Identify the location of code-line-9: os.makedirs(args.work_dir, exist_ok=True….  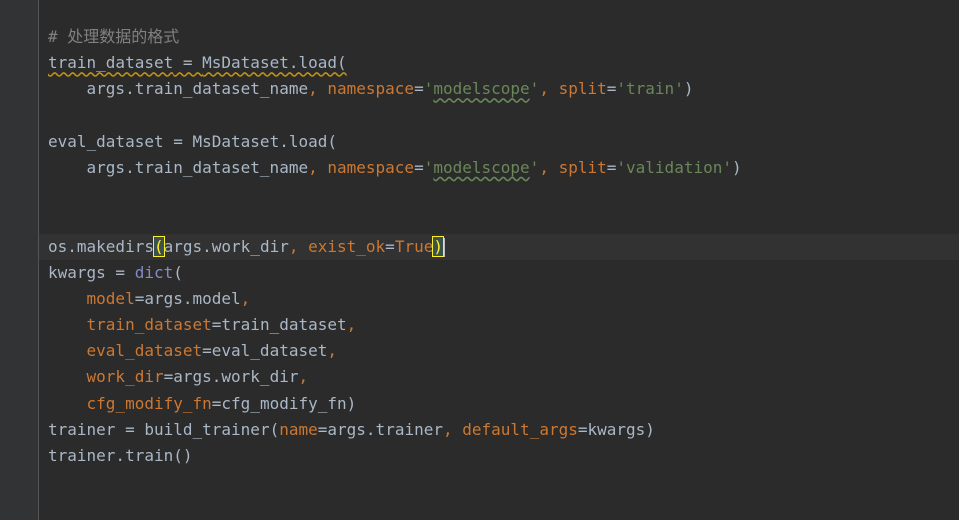
(499, 246).